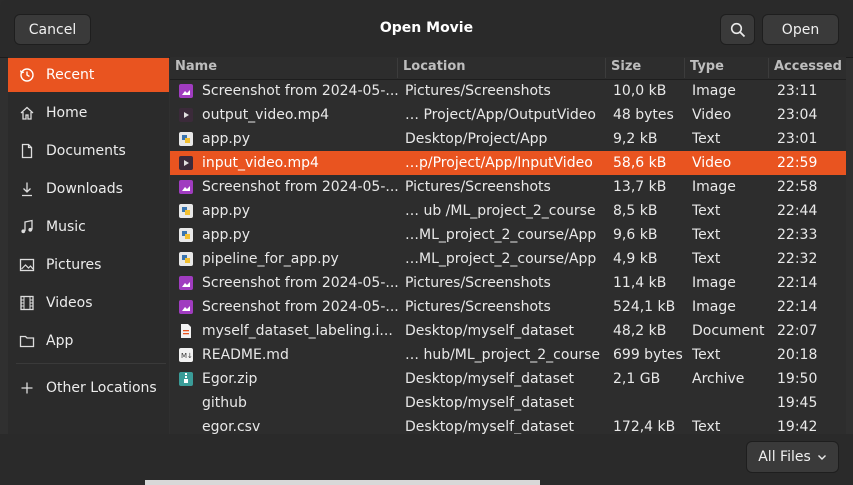  Describe the element at coordinates (88, 151) in the screenshot. I see `sidebar-item-documents: Documents` at that location.